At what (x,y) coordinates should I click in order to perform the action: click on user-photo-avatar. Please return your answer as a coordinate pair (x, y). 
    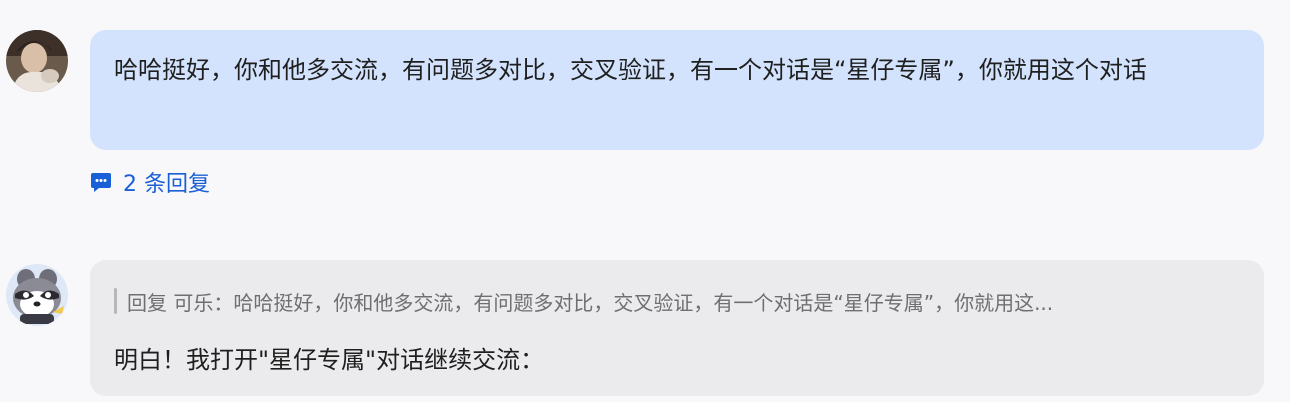
    Looking at the image, I should click on (37, 61).